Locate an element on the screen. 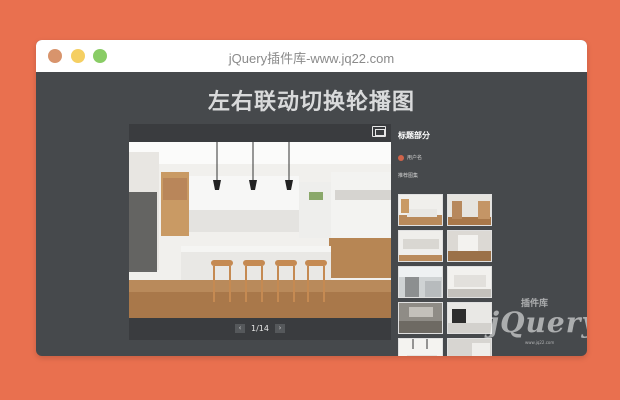 Image resolution: width=620 pixels, height=400 pixels. browser-title: jQuery插件库-www.jq22.com is located at coordinates (311, 58).